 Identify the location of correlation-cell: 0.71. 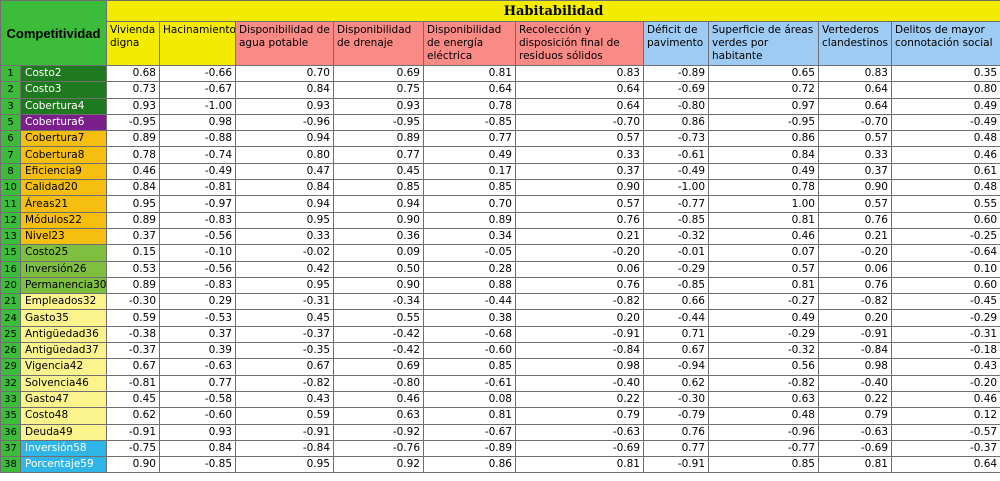
(676, 334).